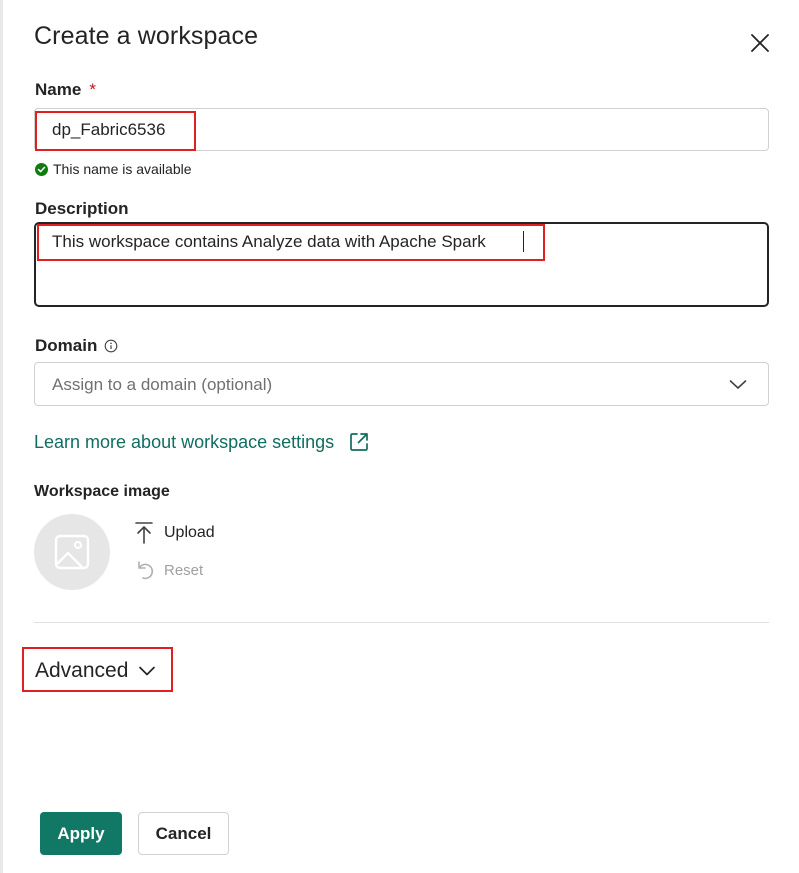  I want to click on reset-label: Reset, so click(184, 570).